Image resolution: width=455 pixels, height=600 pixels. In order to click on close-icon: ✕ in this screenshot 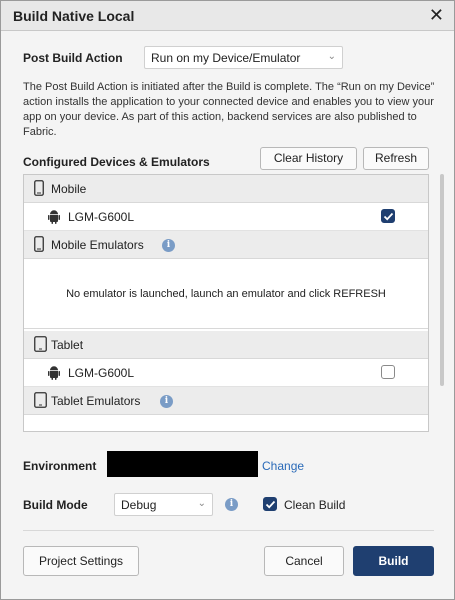, I will do `click(436, 15)`.